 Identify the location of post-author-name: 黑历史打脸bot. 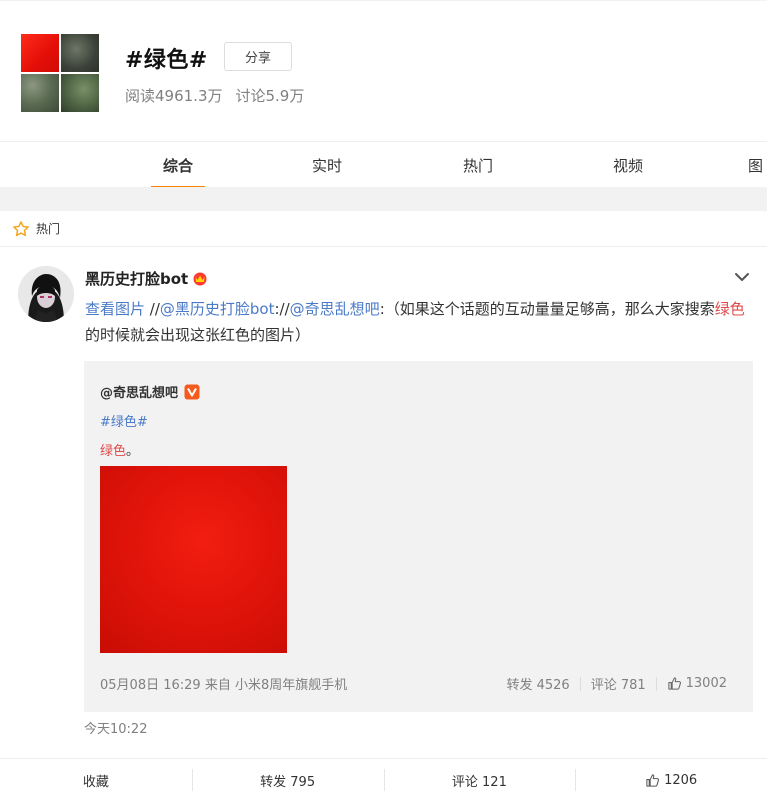
(136, 279).